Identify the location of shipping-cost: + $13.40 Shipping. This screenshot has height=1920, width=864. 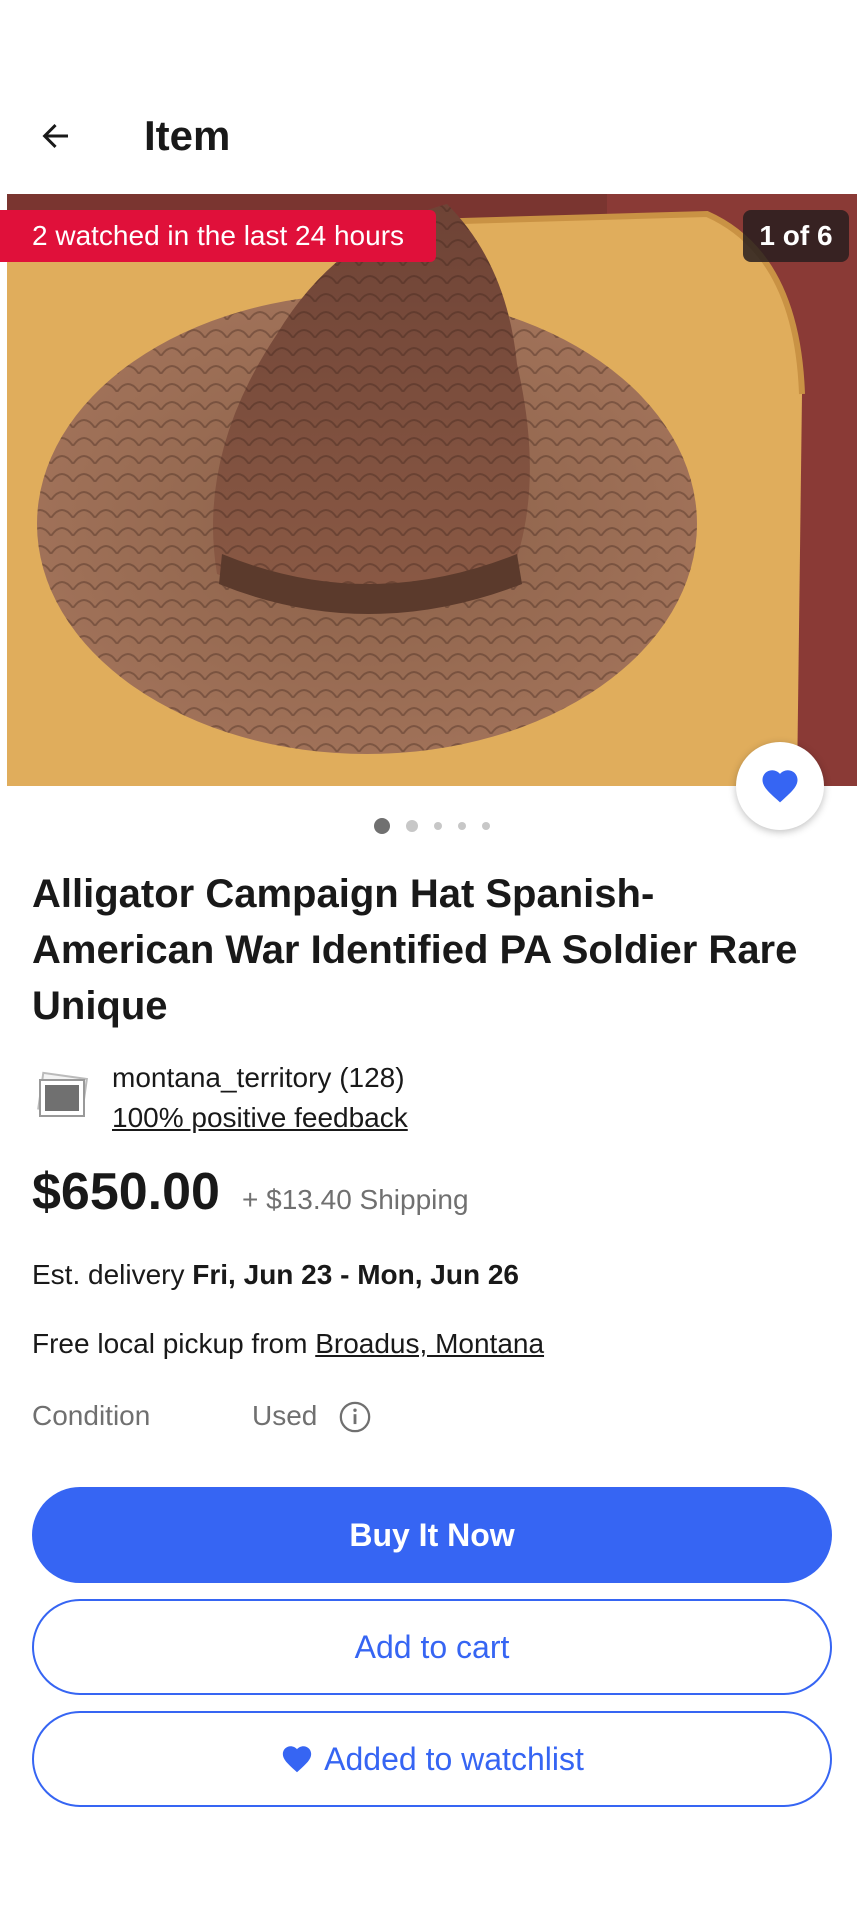
(355, 1199).